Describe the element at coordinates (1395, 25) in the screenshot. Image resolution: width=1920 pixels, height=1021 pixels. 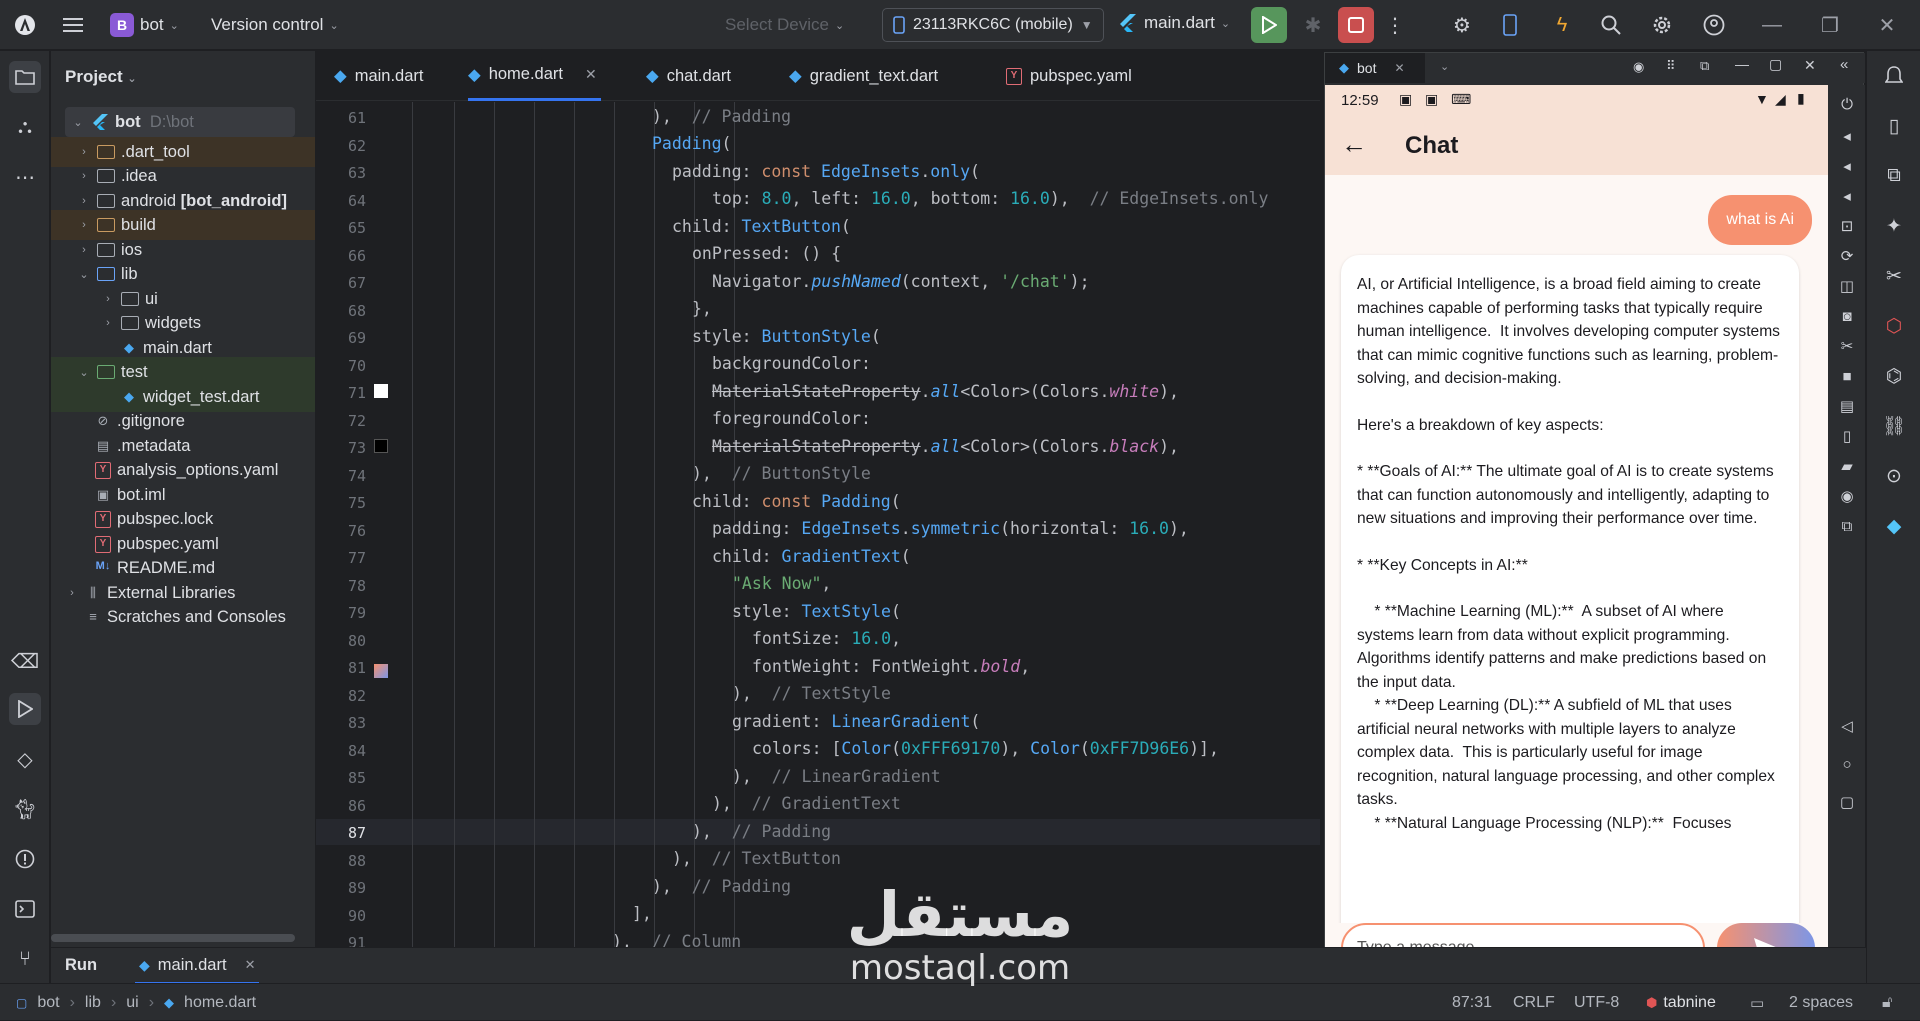
I see `more-vertical-icon: ⋮` at that location.